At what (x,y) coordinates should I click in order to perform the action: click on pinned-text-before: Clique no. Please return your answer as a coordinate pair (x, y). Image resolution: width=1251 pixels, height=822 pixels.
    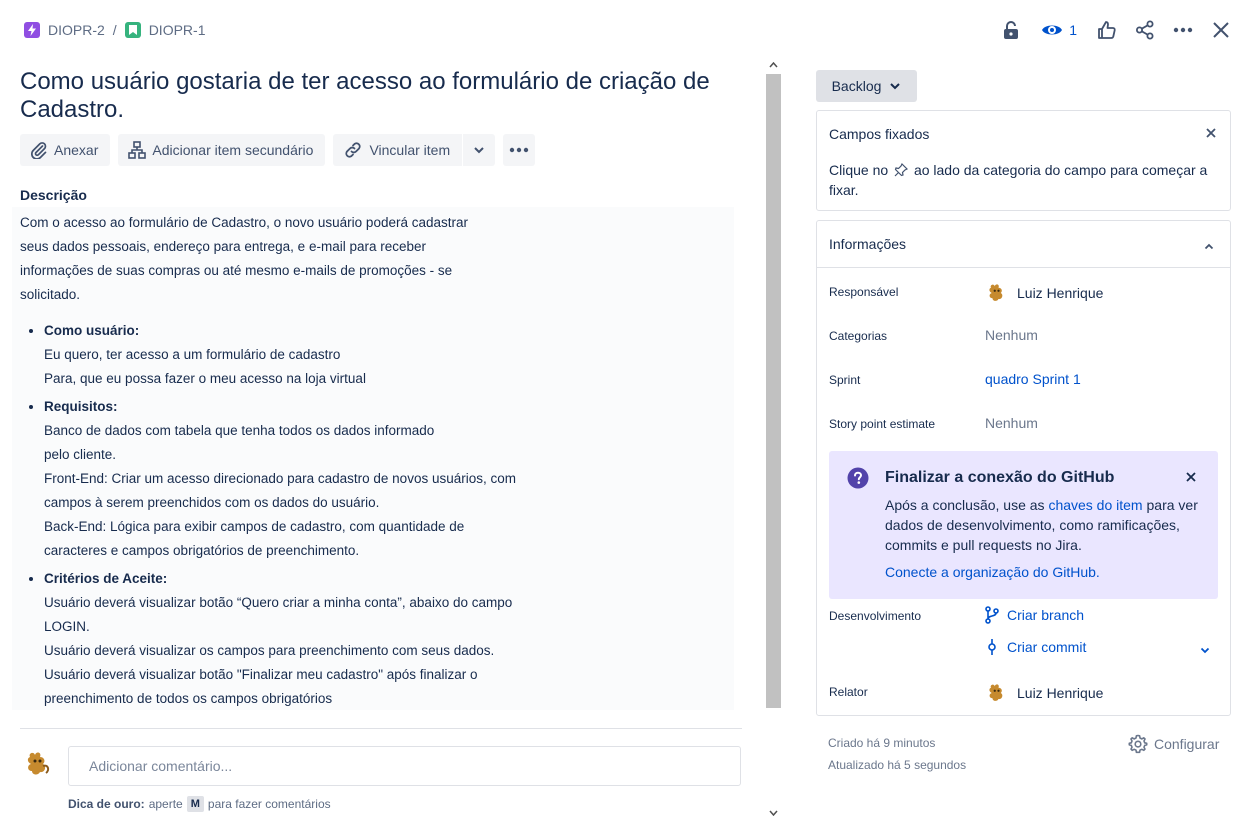
    Looking at the image, I should click on (859, 170).